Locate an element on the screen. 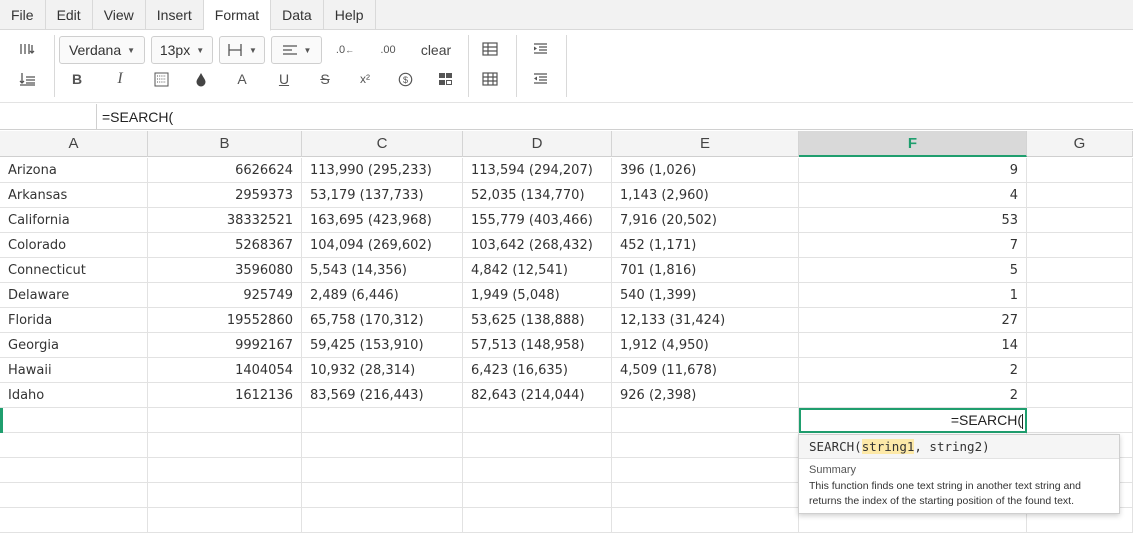  borders-dropdown: ▼ is located at coordinates (242, 50).